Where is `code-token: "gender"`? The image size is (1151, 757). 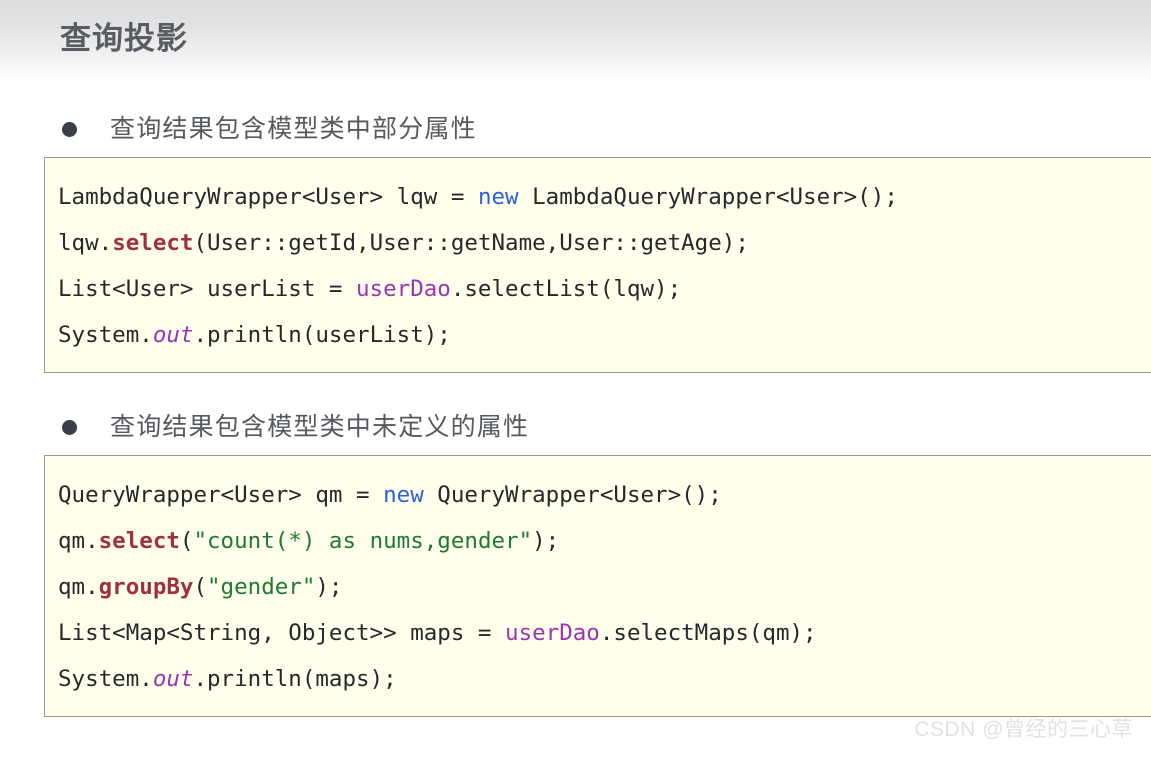 code-token: "gender" is located at coordinates (261, 587).